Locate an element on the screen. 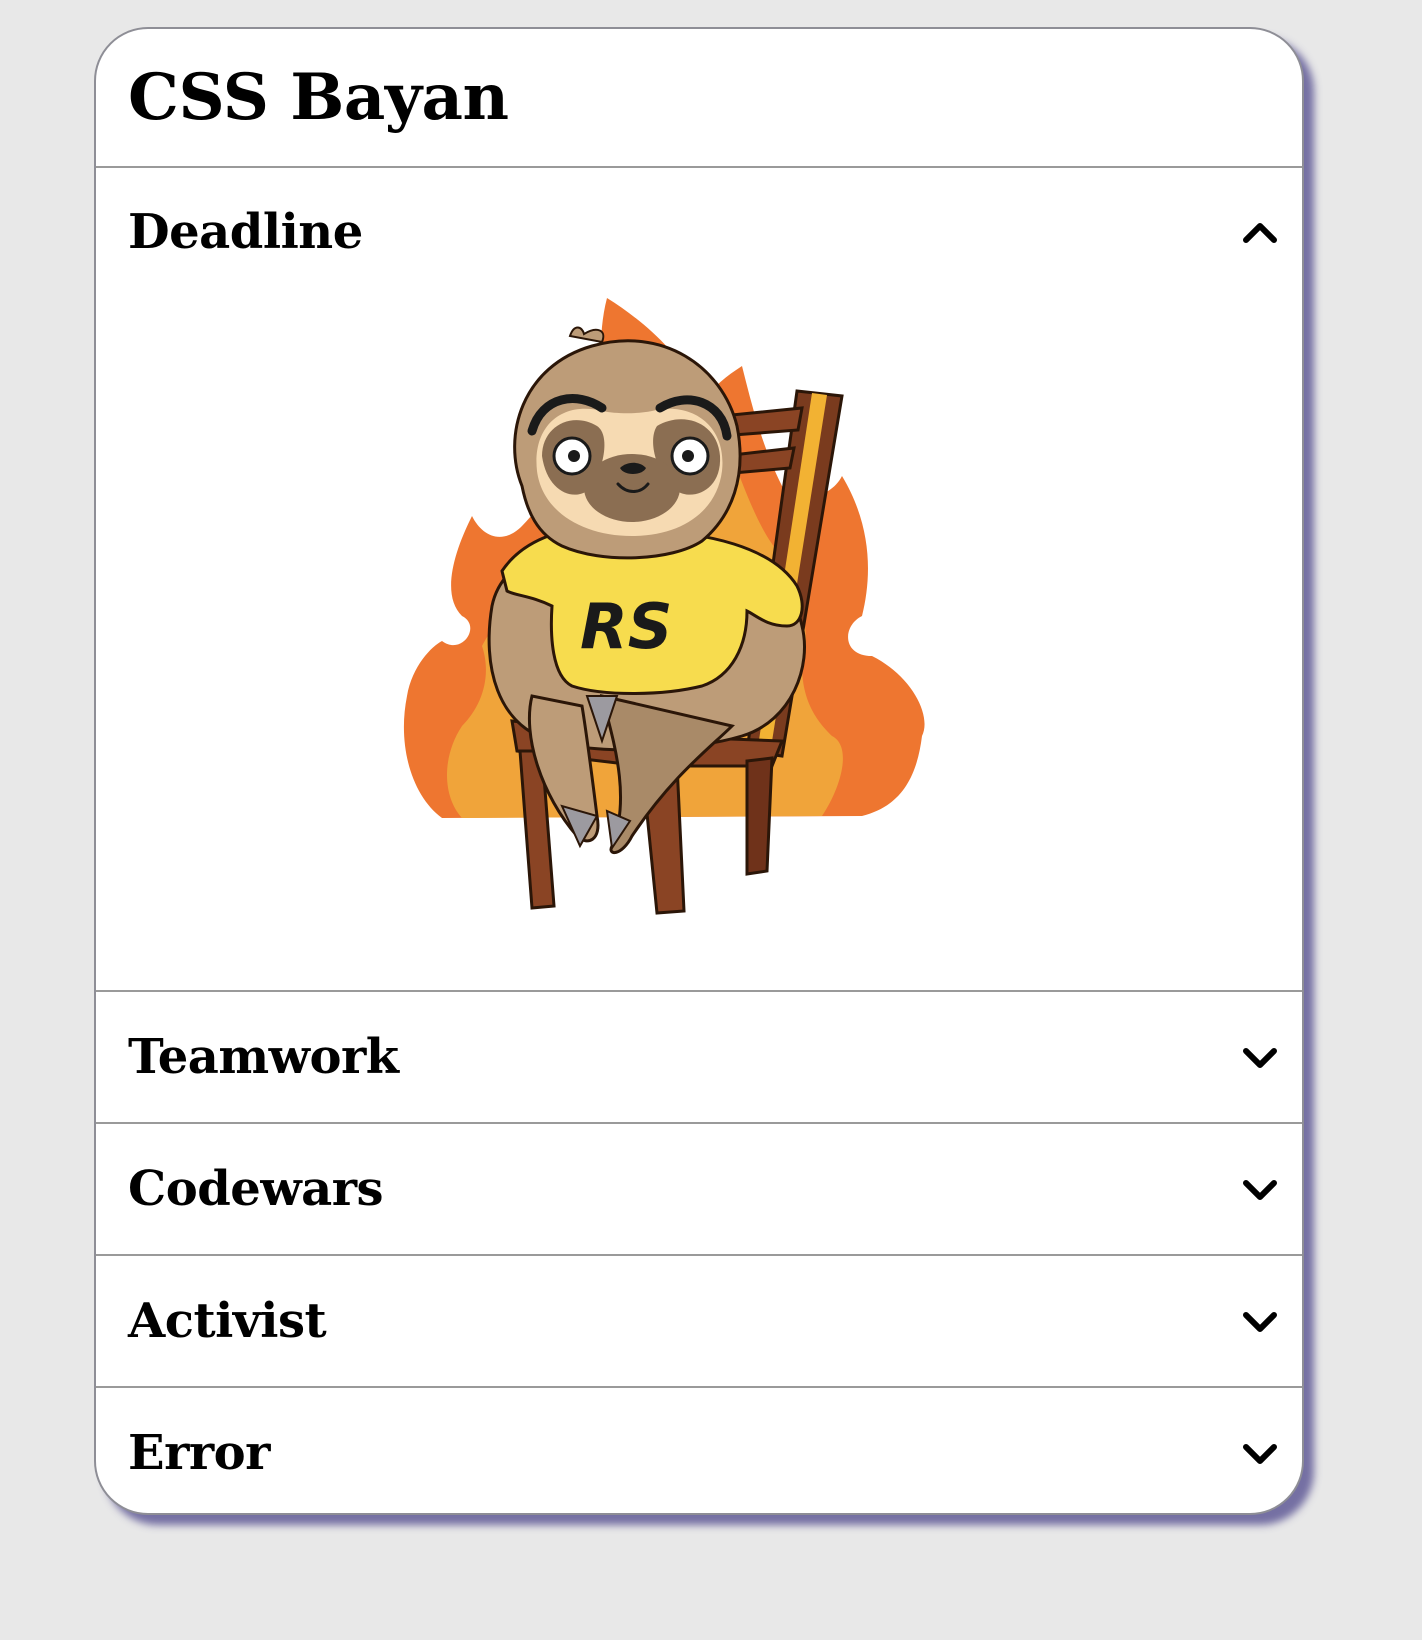 This screenshot has height=1640, width=1422. accordion-item-teamwork: Teamwork is located at coordinates (699, 1058).